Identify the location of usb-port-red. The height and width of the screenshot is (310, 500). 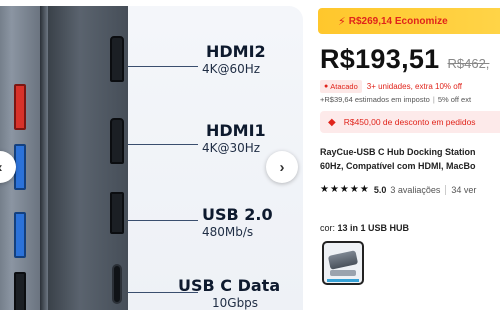
(20, 107).